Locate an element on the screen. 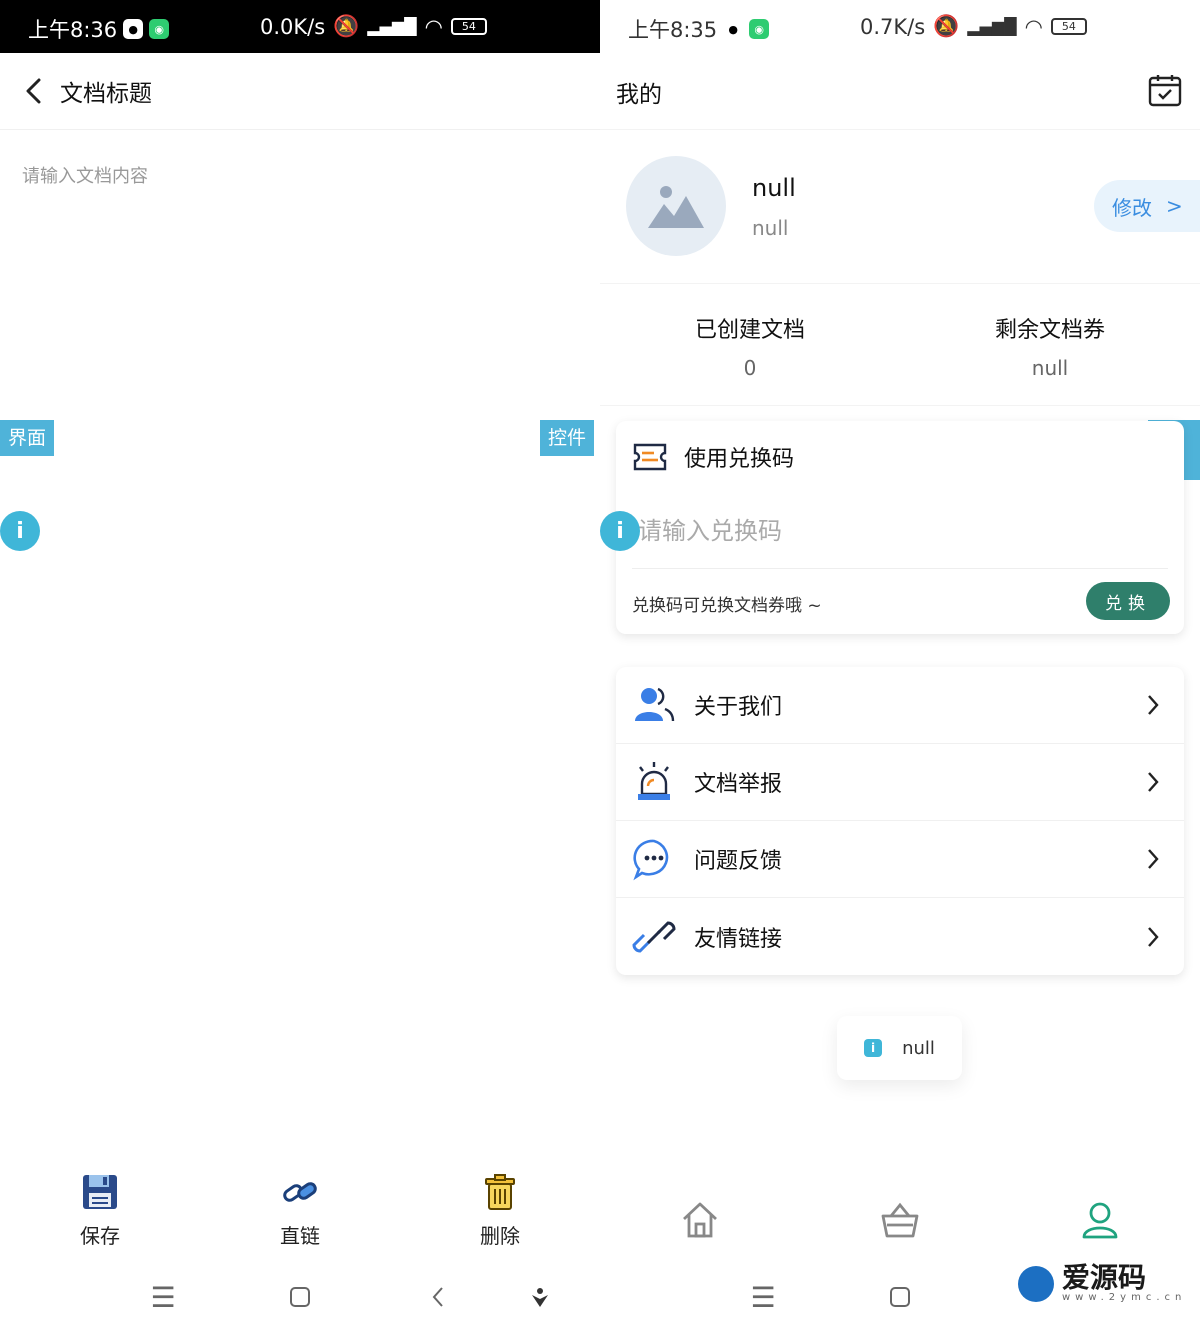 This screenshot has width=1200, height=1334. watermark: 爱源码 www.2ymc.cn is located at coordinates (1102, 1283).